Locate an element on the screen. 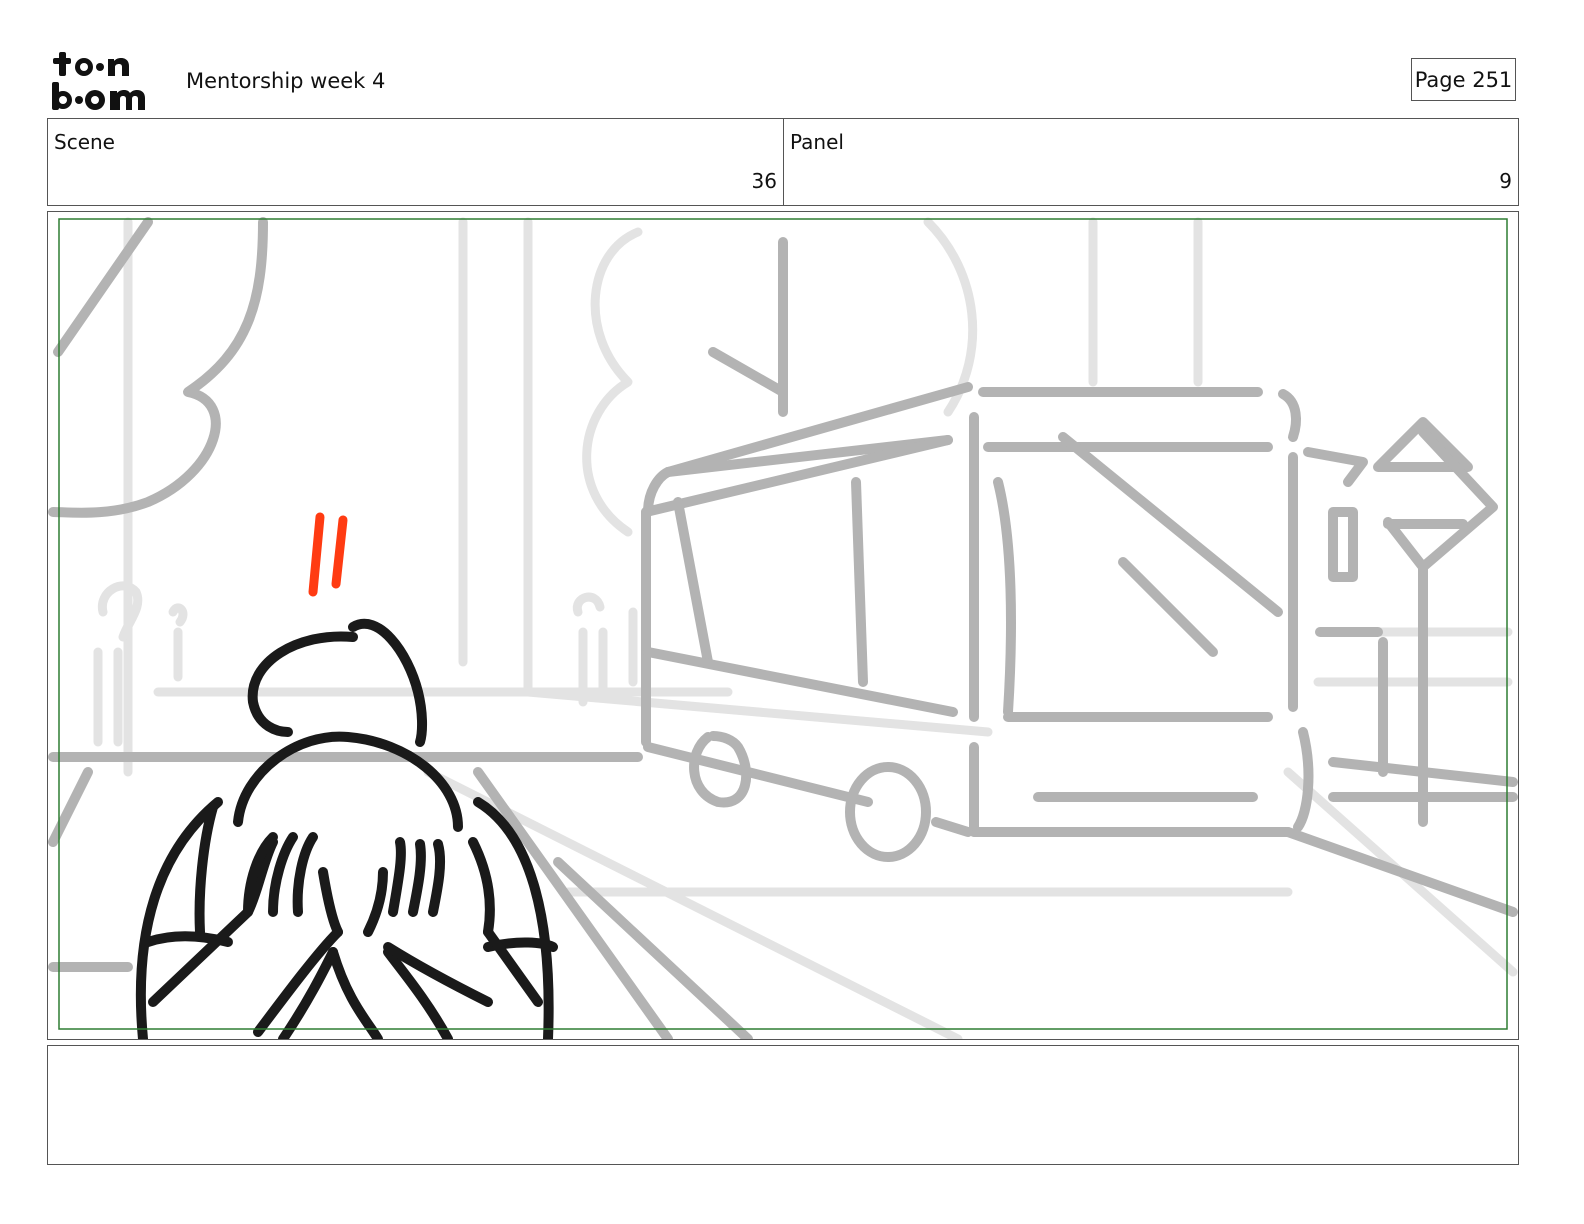  scene-panel-info-row: Scene 36 Panel 9 is located at coordinates (783, 162).